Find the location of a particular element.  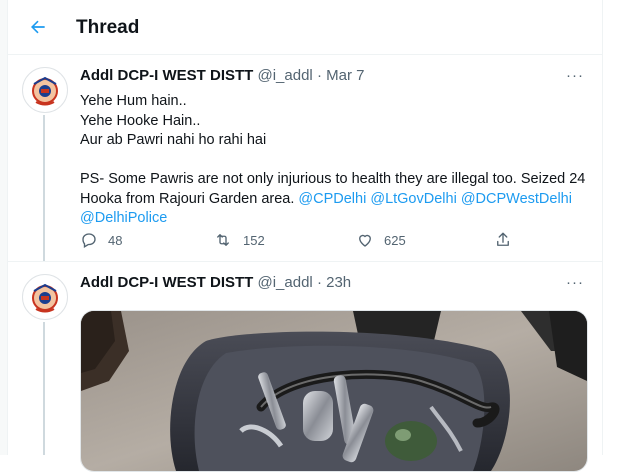

tweet-meta: Addl DCP-I WEST DISTT @i_addl · 23h is located at coordinates (215, 282).